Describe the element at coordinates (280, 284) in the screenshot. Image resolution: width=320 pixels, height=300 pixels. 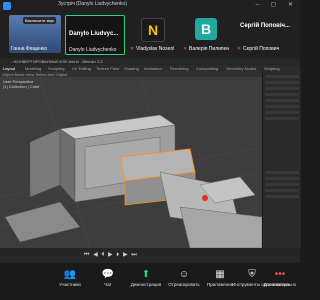
I see `more-label: Дополнительно` at that location.